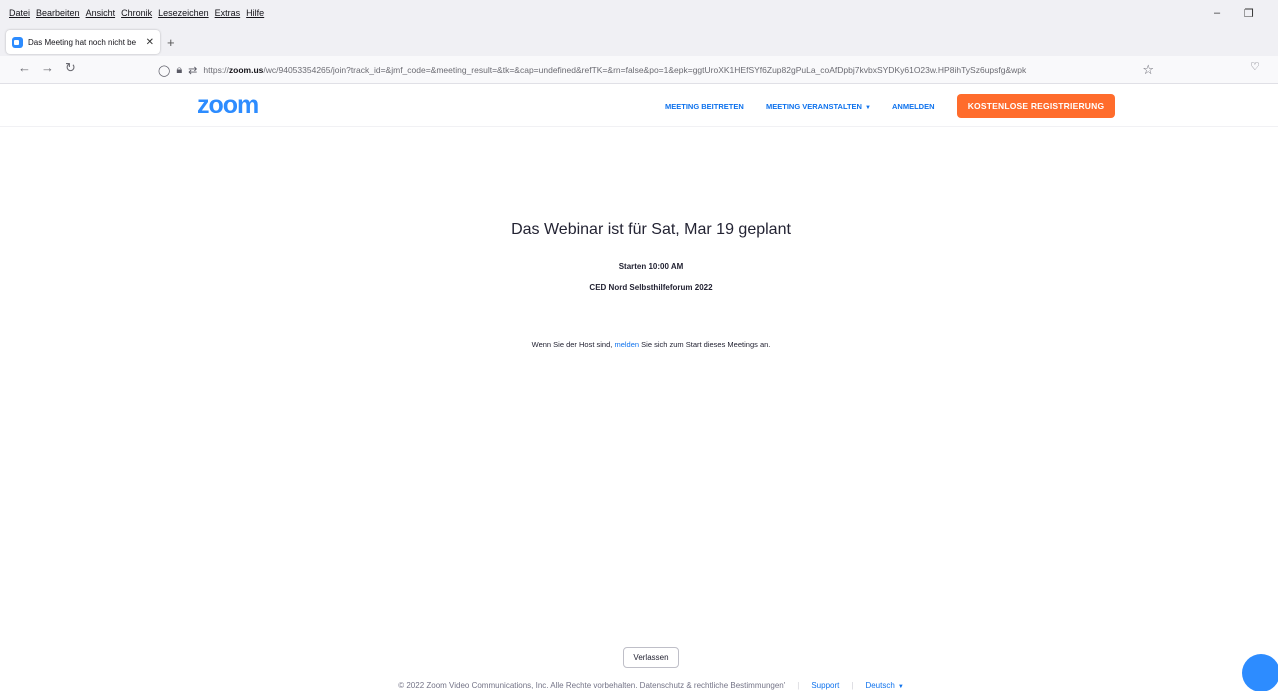 The width and height of the screenshot is (1278, 691). Describe the element at coordinates (164, 70) in the screenshot. I see `shield-icon: ◯` at that location.